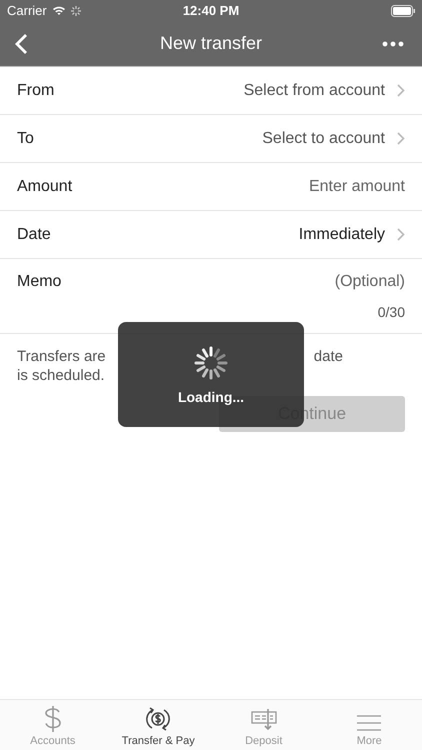  I want to click on tab: Transfer & Pay, so click(158, 725).